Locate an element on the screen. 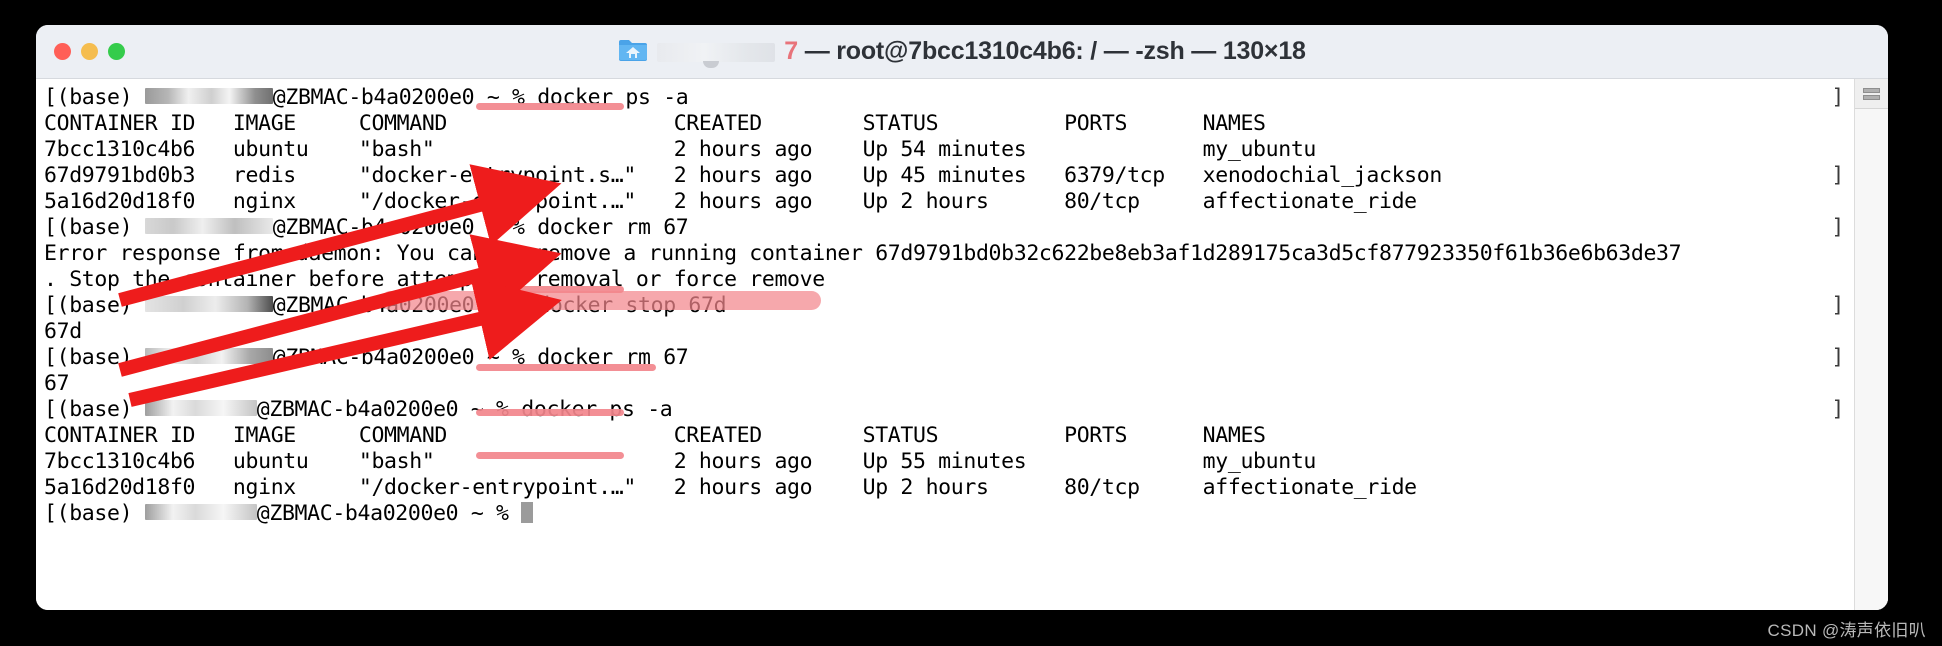  window-title-text: 7 — root@7bcc1310c4b6: / — -zsh — 130×18 is located at coordinates (1045, 51).